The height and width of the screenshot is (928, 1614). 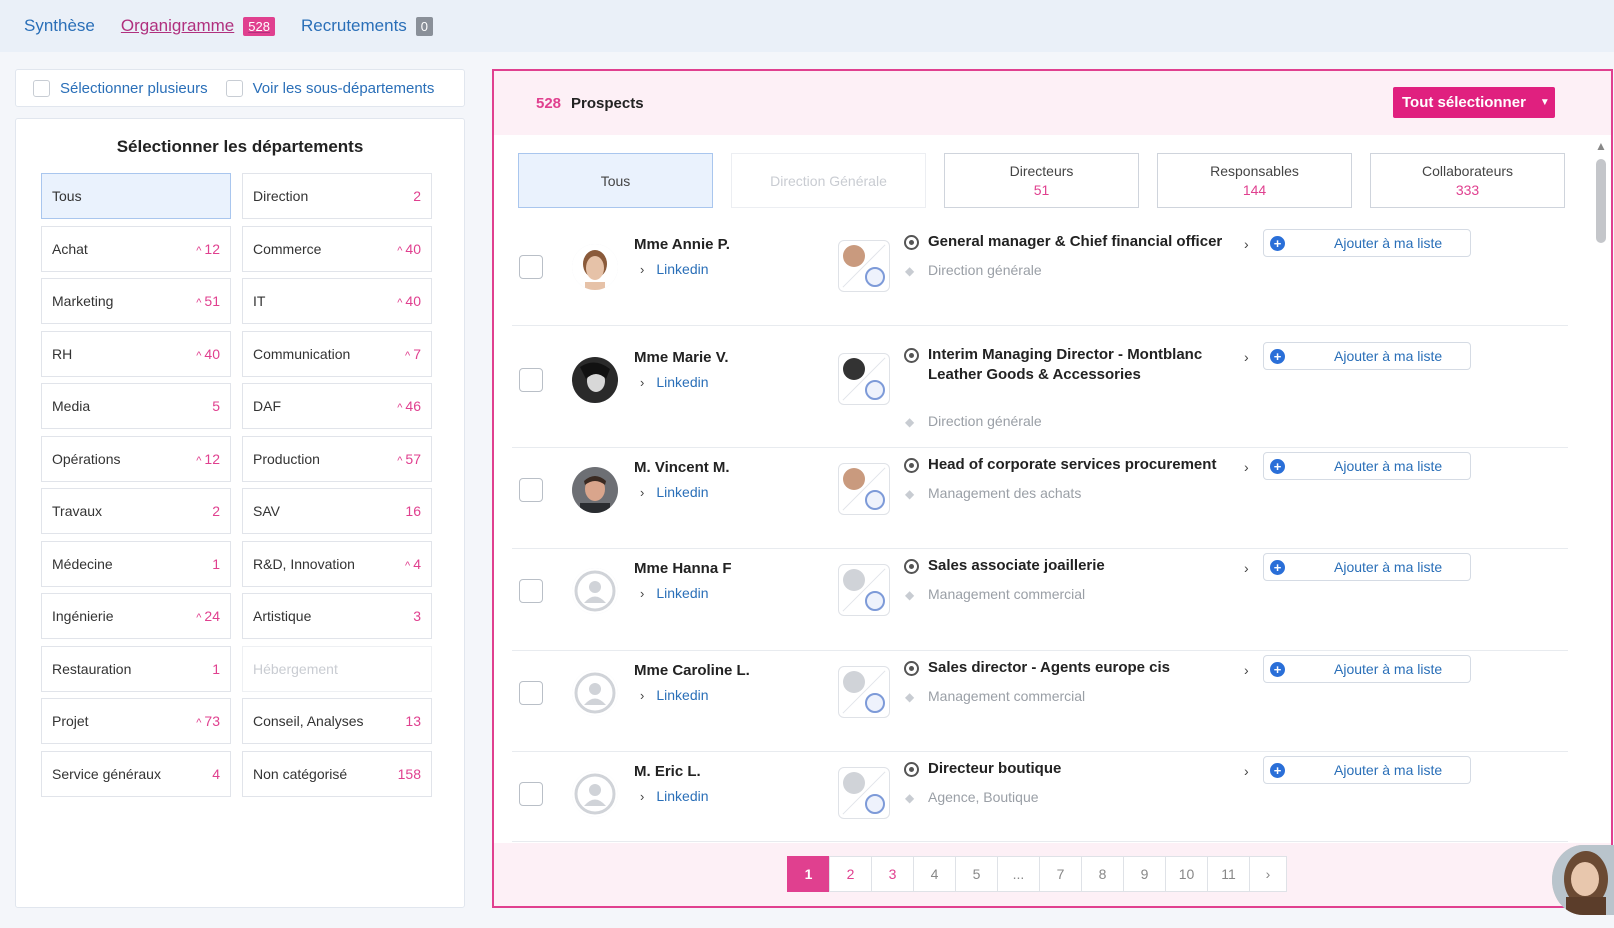 I want to click on department-right-4: DAF ^ 46, so click(x=337, y=406).